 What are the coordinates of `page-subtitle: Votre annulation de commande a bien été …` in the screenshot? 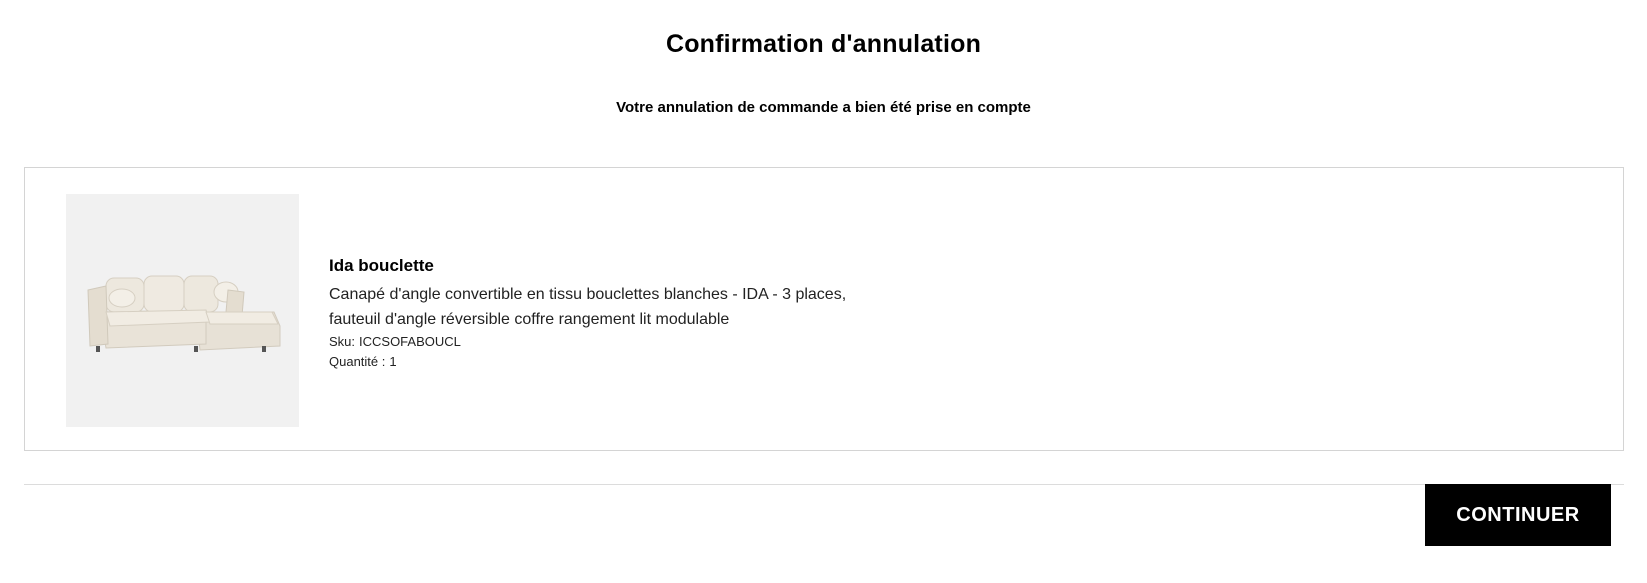 It's located at (823, 107).